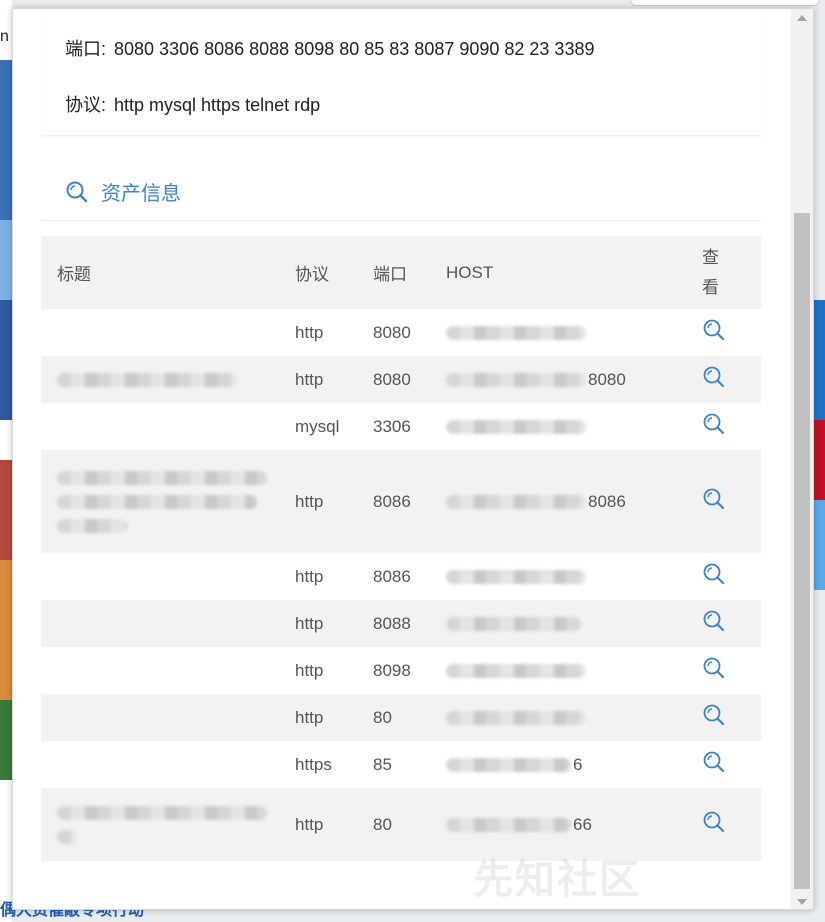 The width and height of the screenshot is (825, 922). What do you see at coordinates (317, 426) in the screenshot?
I see `row-protocol: mysql` at bounding box center [317, 426].